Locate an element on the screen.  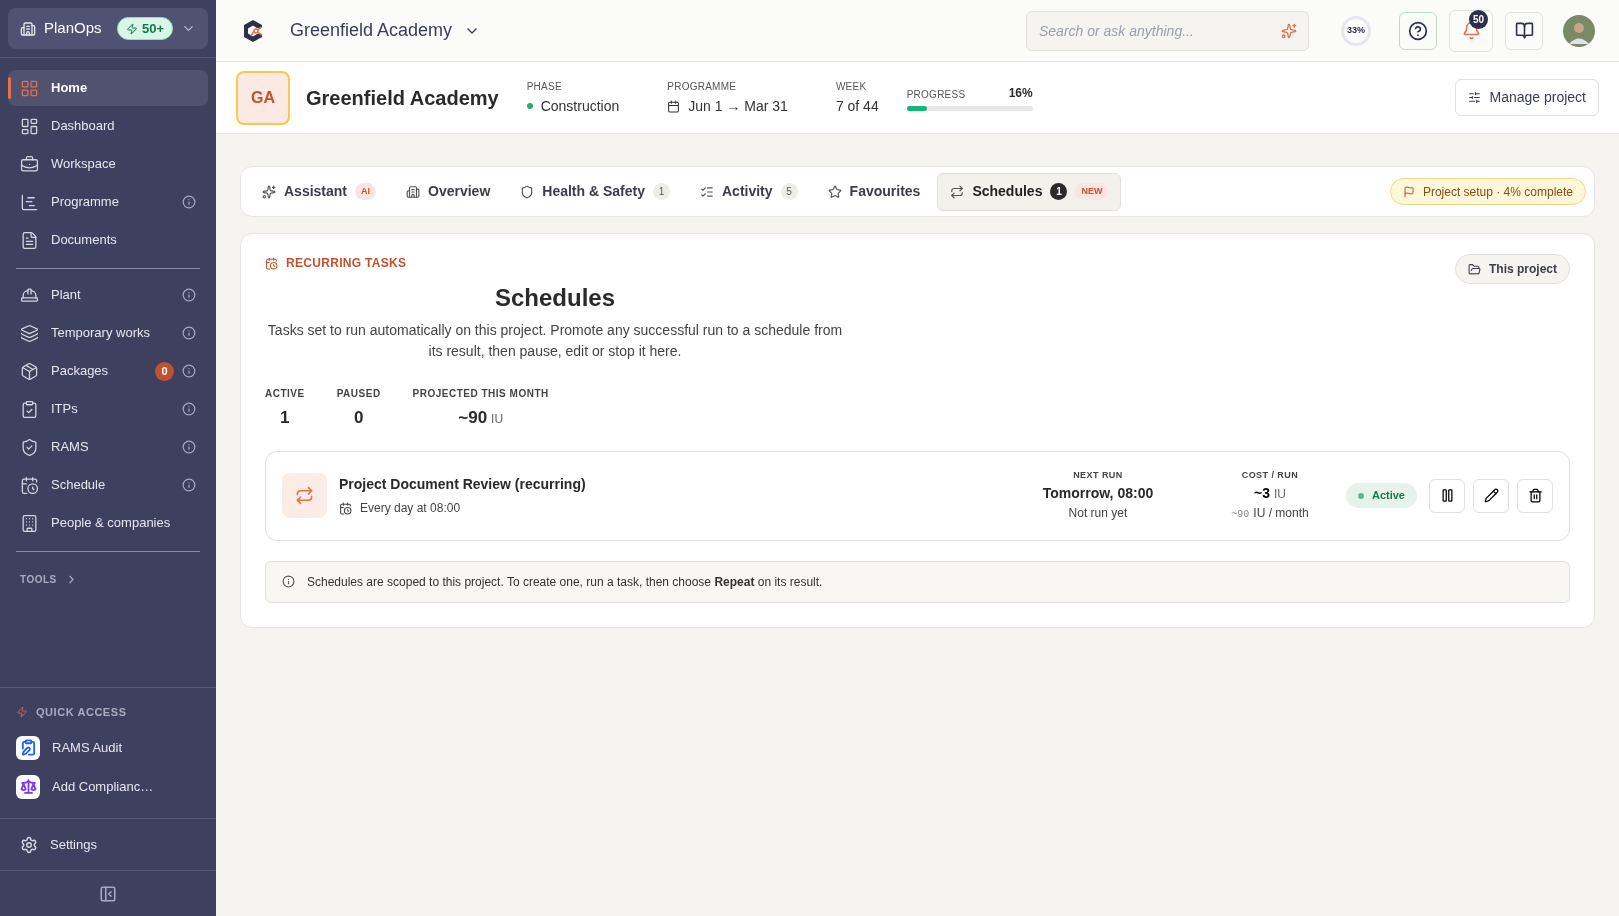
sidebar-item: RAMS is located at coordinates (108, 447).